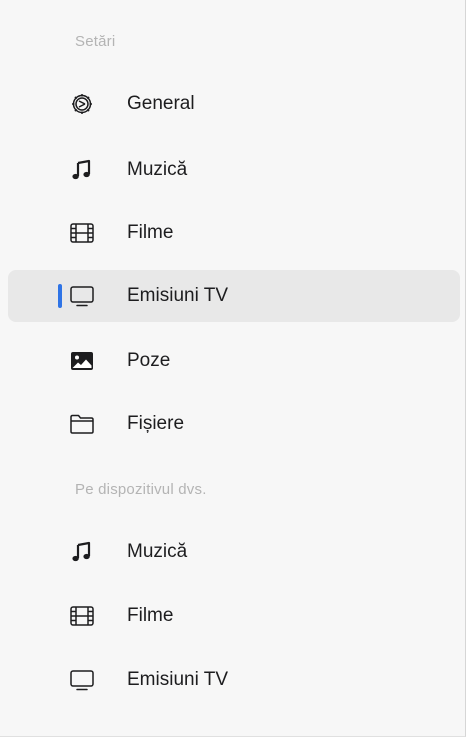 Image resolution: width=466 pixels, height=737 pixels. What do you see at coordinates (234, 552) in the screenshot?
I see `sidebar-item-device-music: Muzică` at bounding box center [234, 552].